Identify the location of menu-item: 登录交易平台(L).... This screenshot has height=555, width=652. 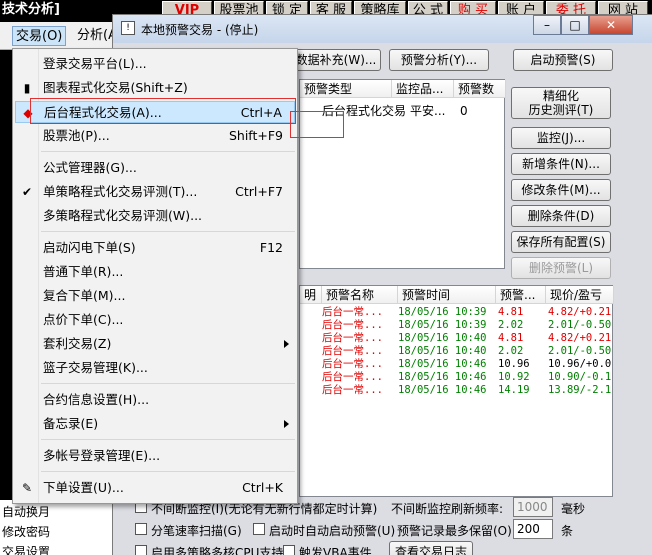
(155, 64).